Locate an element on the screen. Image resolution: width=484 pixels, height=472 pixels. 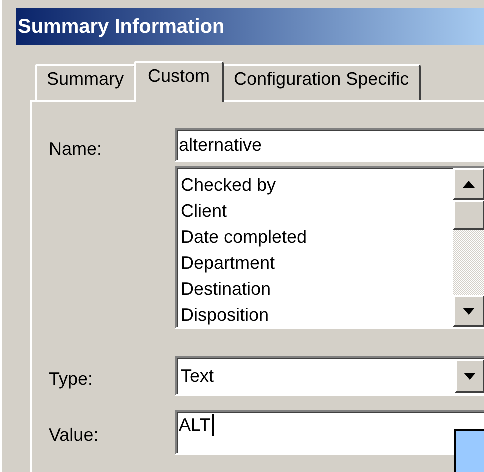
dropdown-value: Text is located at coordinates (198, 376).